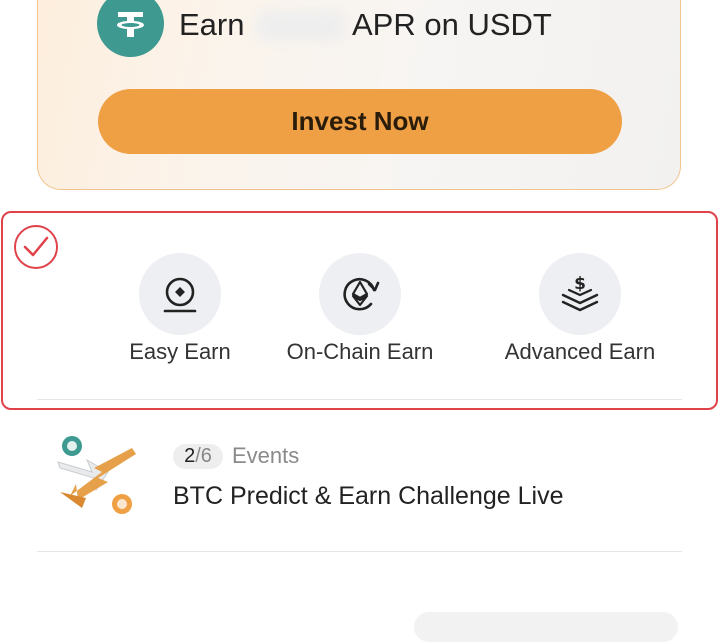 The width and height of the screenshot is (720, 642). Describe the element at coordinates (452, 24) in the screenshot. I see `apr-label: APR on USDT` at that location.